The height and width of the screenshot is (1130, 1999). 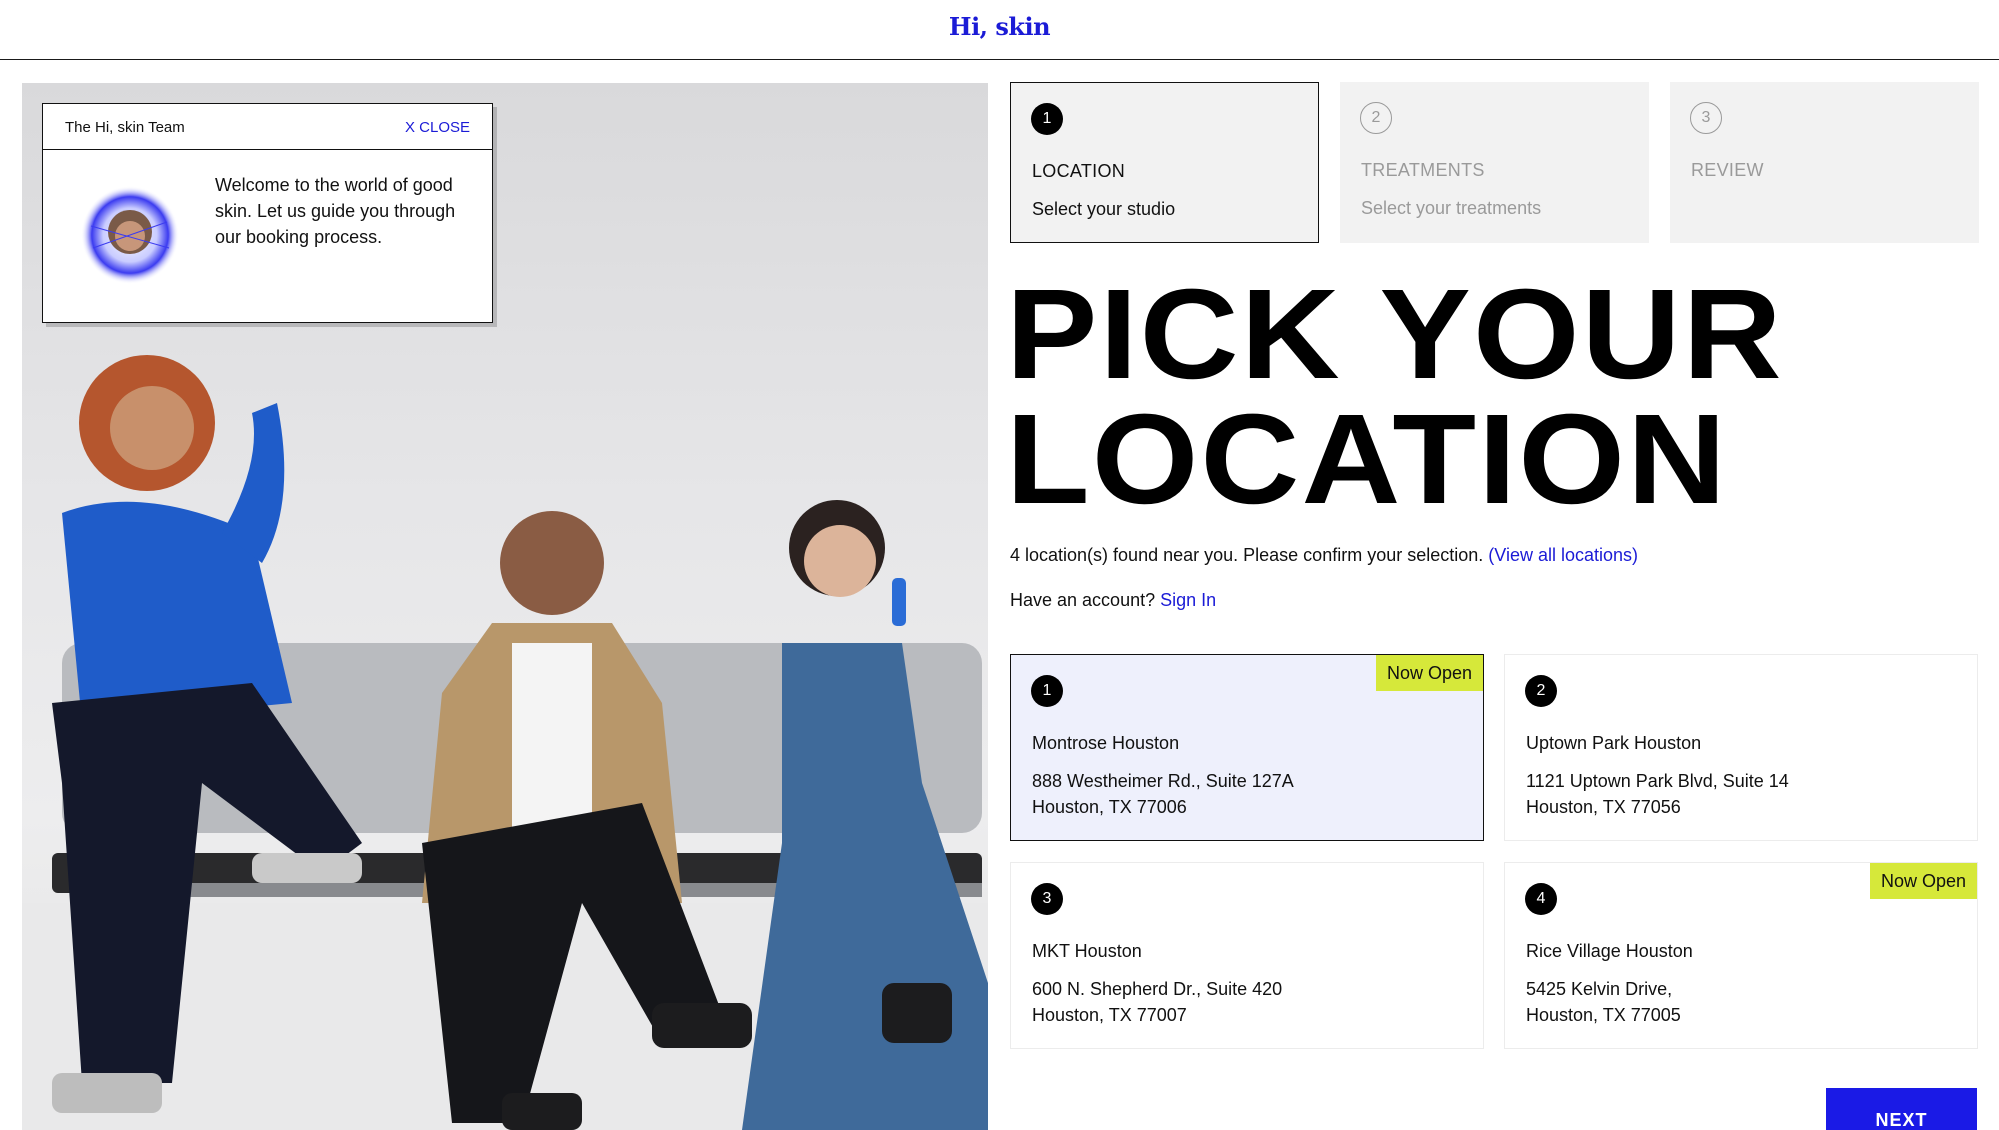 I want to click on step-treatments: 2 TREATMENTS Select your treatments, so click(x=1494, y=162).